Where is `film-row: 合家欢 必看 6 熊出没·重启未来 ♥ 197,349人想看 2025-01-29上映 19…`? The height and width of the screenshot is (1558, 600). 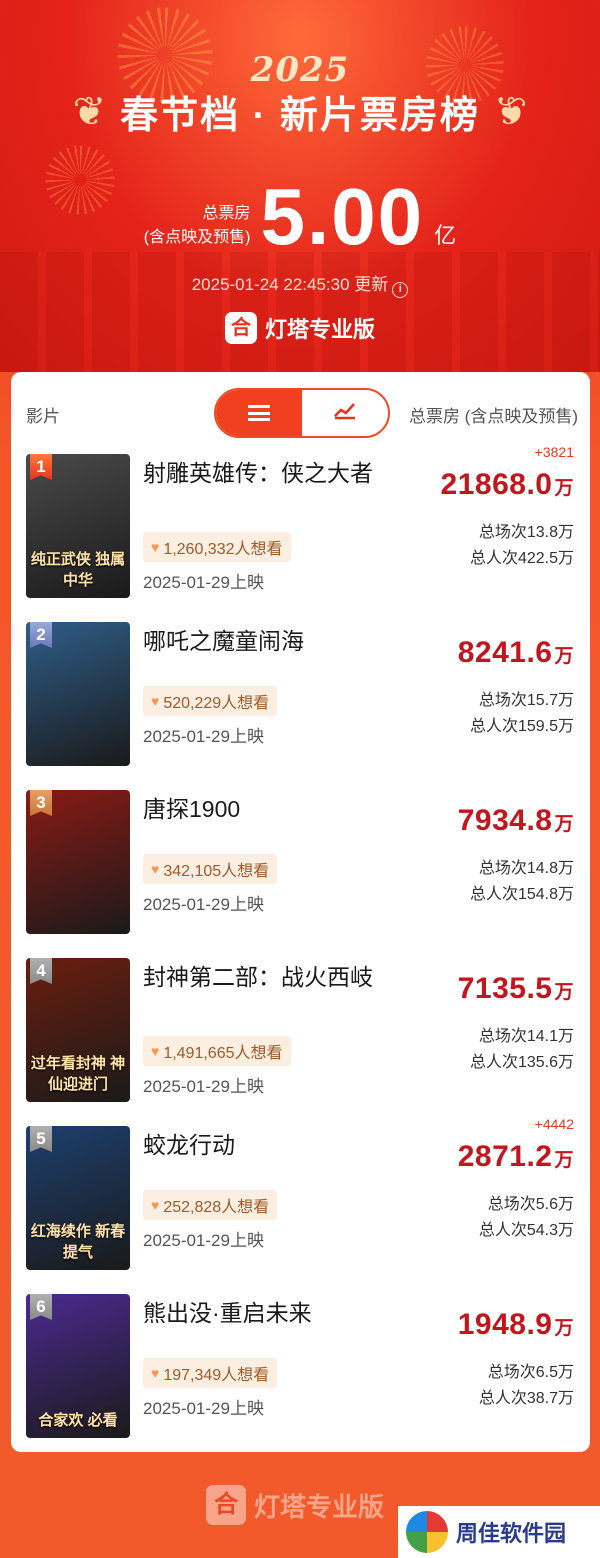
film-row: 合家欢 必看 6 熊出没·重启未来 ♥ 197,349人想看 2025-01-29上映 19… is located at coordinates (300, 1372).